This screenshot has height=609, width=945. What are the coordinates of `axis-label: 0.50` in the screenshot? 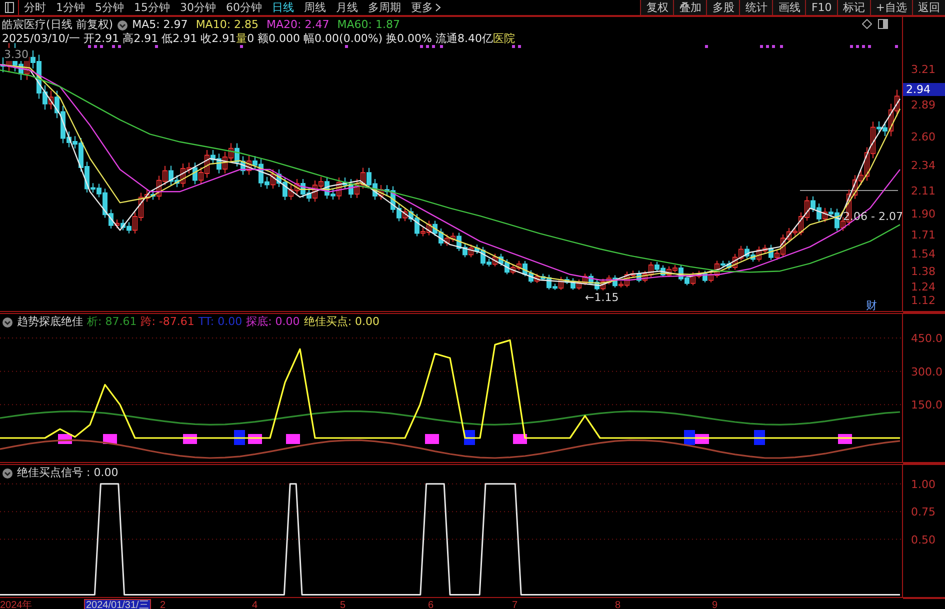 It's located at (923, 539).